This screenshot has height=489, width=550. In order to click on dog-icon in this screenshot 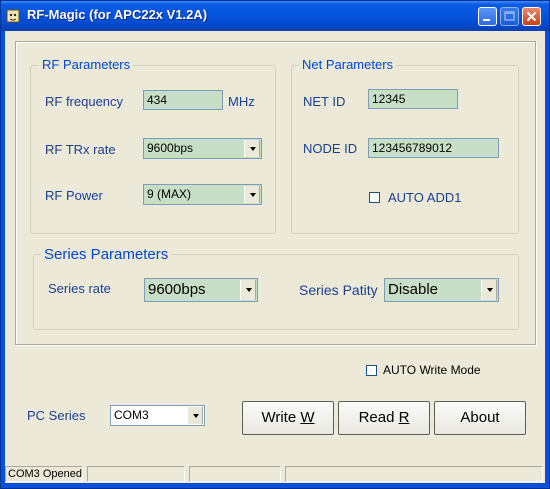, I will do `click(13, 16)`.